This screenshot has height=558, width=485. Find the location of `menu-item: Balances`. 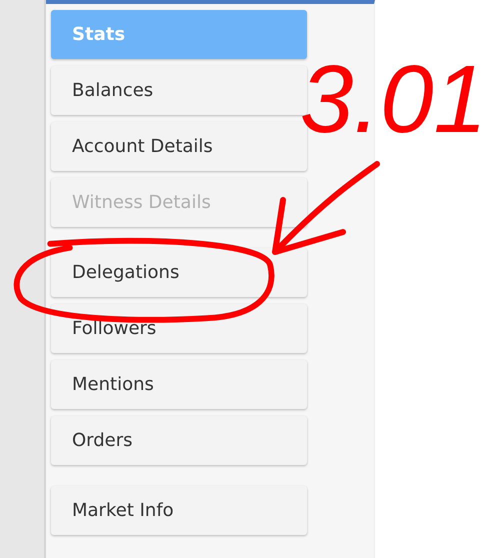

menu-item: Balances is located at coordinates (179, 90).